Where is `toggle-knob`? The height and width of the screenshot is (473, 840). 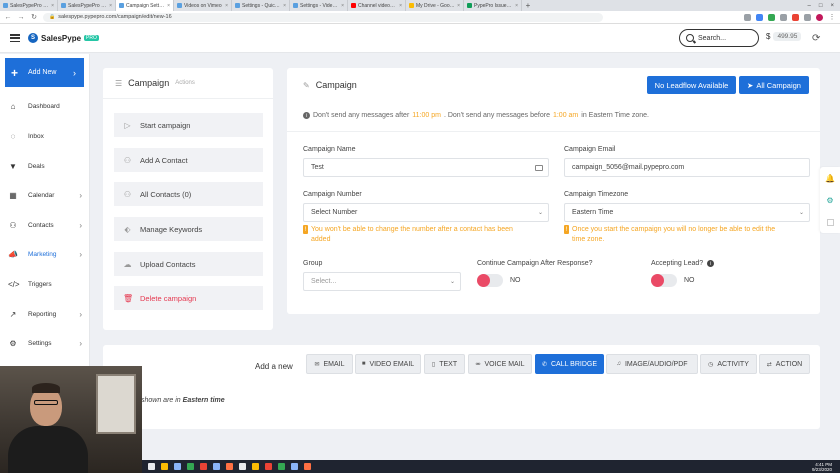
toggle-knob is located at coordinates (657, 280).